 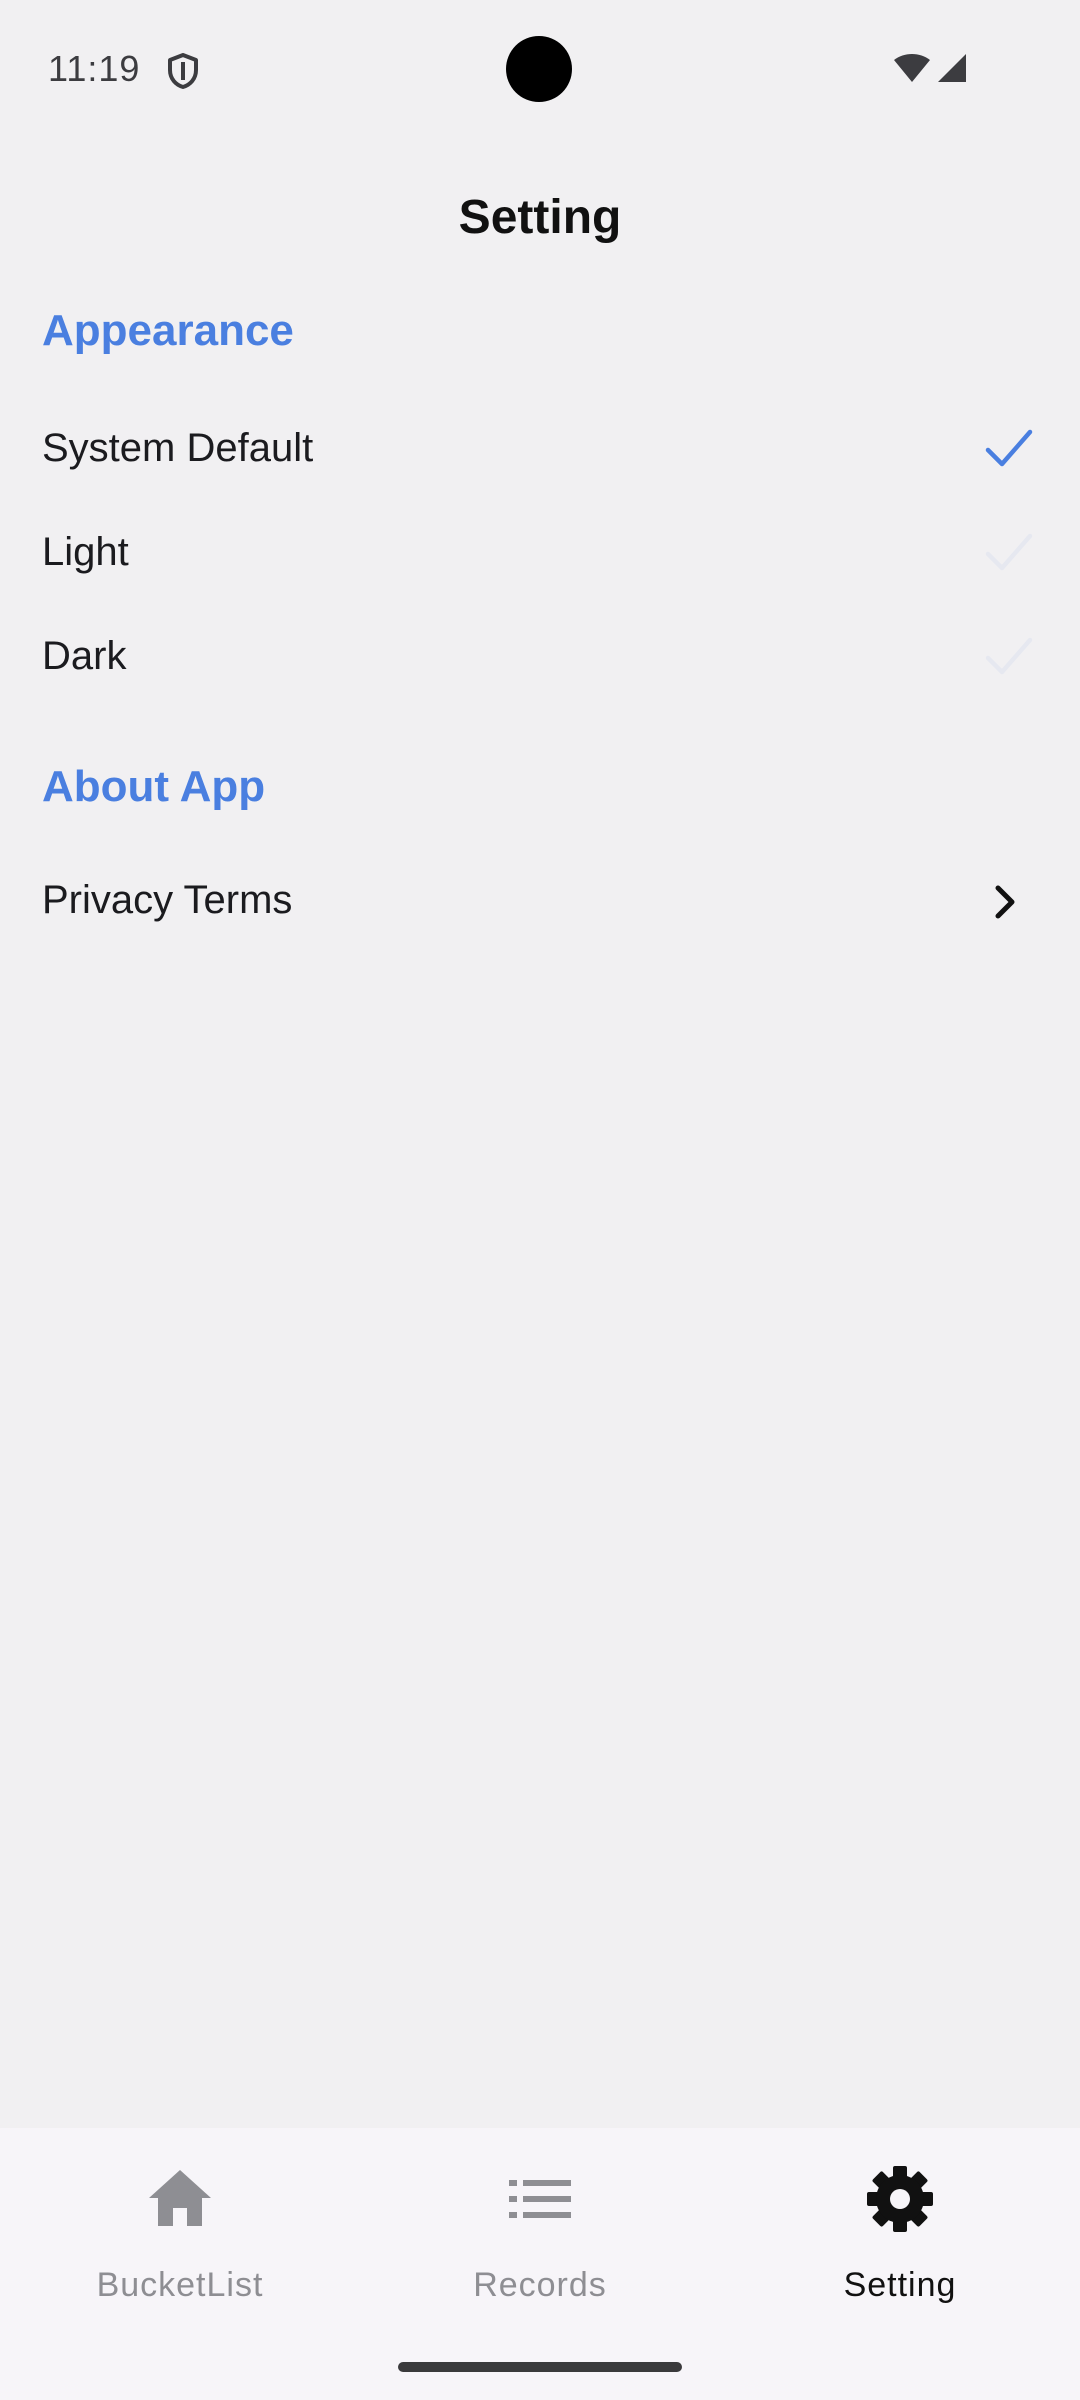 I want to click on camera-cutout, so click(x=539, y=69).